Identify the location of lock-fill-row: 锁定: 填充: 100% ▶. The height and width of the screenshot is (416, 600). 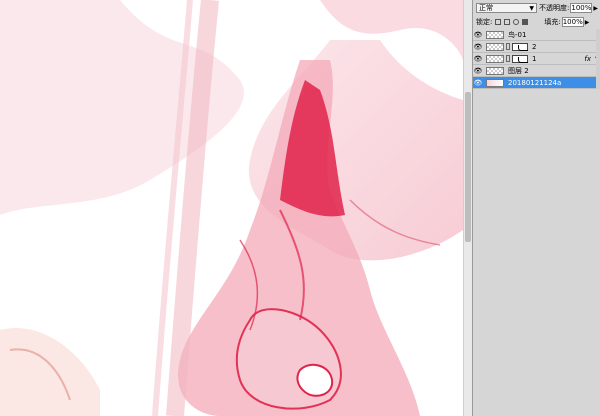
(536, 22).